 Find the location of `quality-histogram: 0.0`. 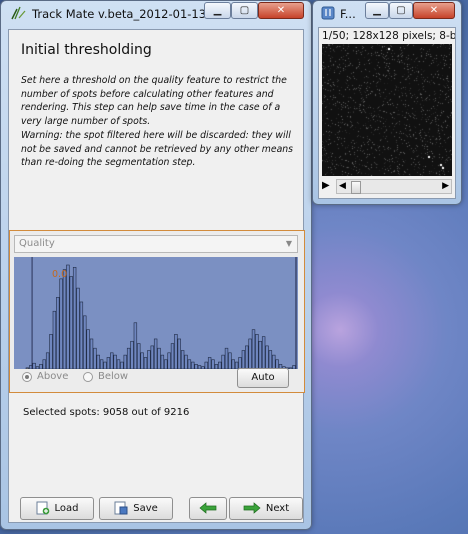

quality-histogram: 0.0 is located at coordinates (156, 313).